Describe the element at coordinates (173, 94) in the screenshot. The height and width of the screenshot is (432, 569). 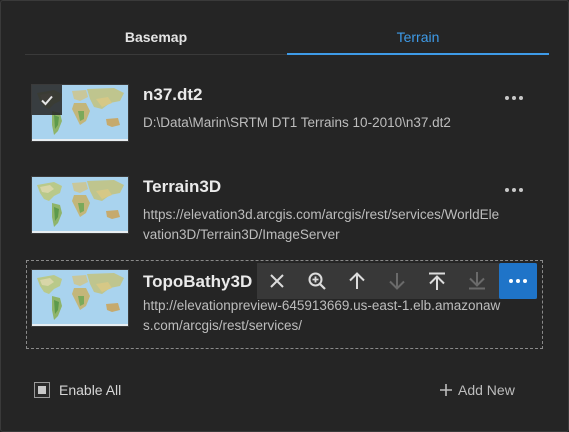
I see `item-title: n37.dt2` at that location.